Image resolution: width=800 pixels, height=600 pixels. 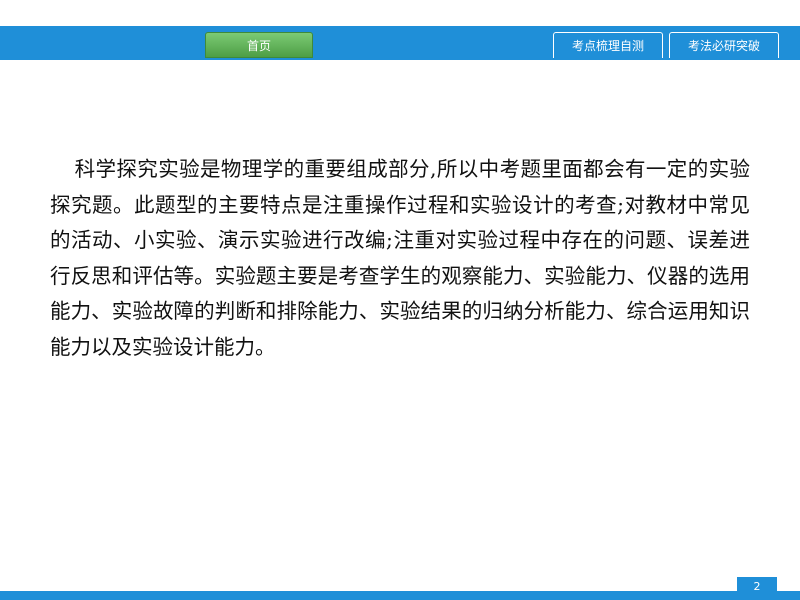 What do you see at coordinates (259, 45) in the screenshot?
I see `home-button: 首页` at bounding box center [259, 45].